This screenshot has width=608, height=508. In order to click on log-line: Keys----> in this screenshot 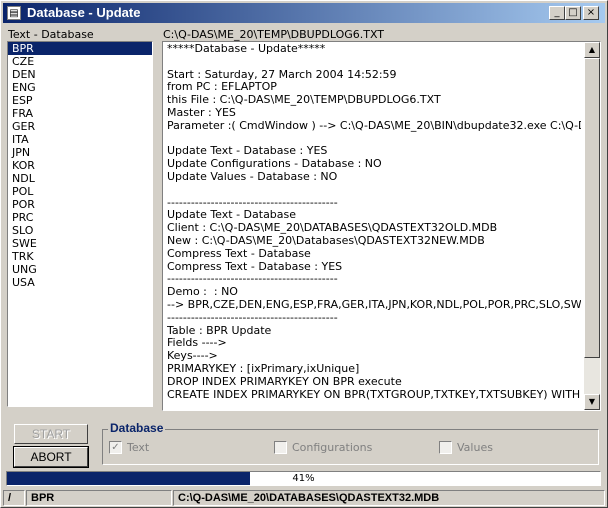, I will do `click(192, 356)`.